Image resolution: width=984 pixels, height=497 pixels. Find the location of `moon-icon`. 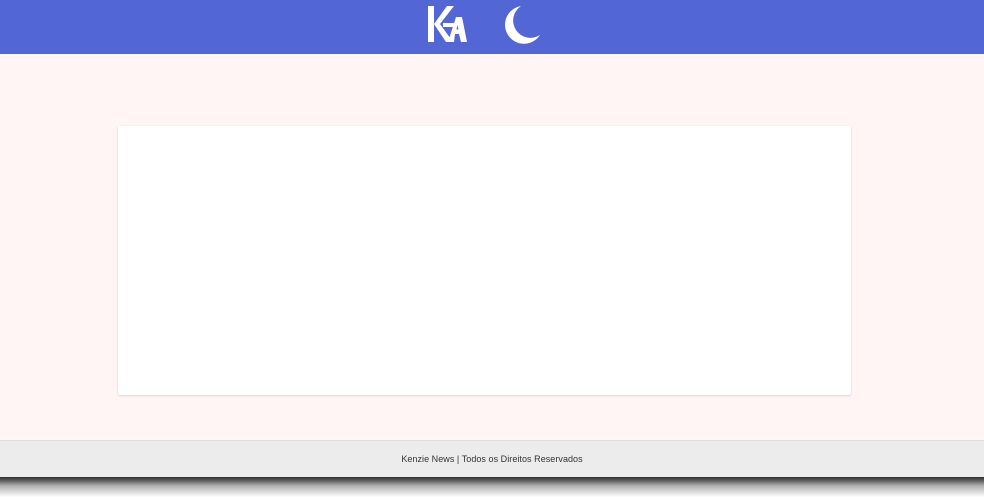

moon-icon is located at coordinates (522, 25).